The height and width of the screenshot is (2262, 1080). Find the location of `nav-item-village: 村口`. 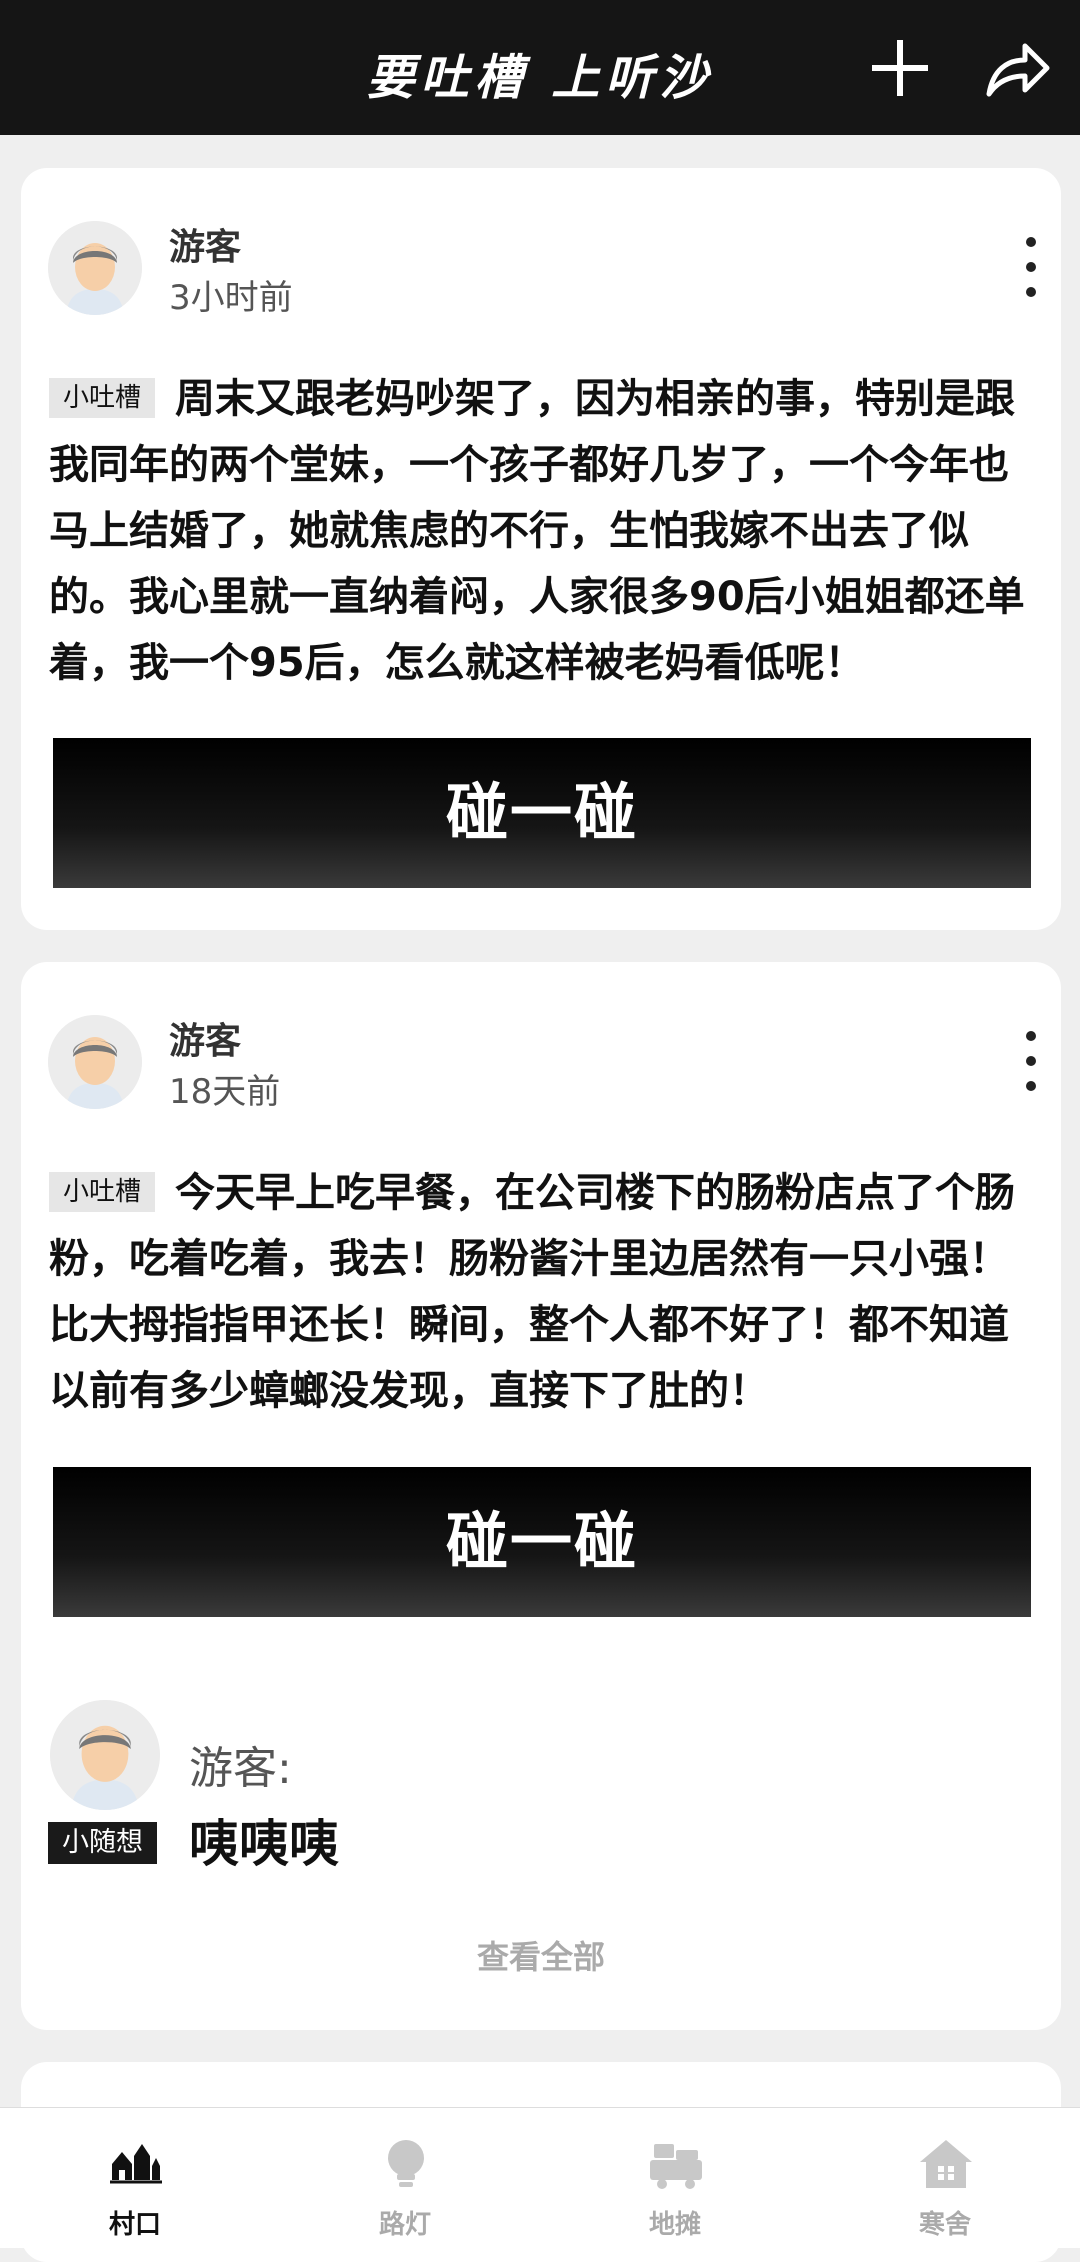

nav-item-village: 村口 is located at coordinates (135, 2178).